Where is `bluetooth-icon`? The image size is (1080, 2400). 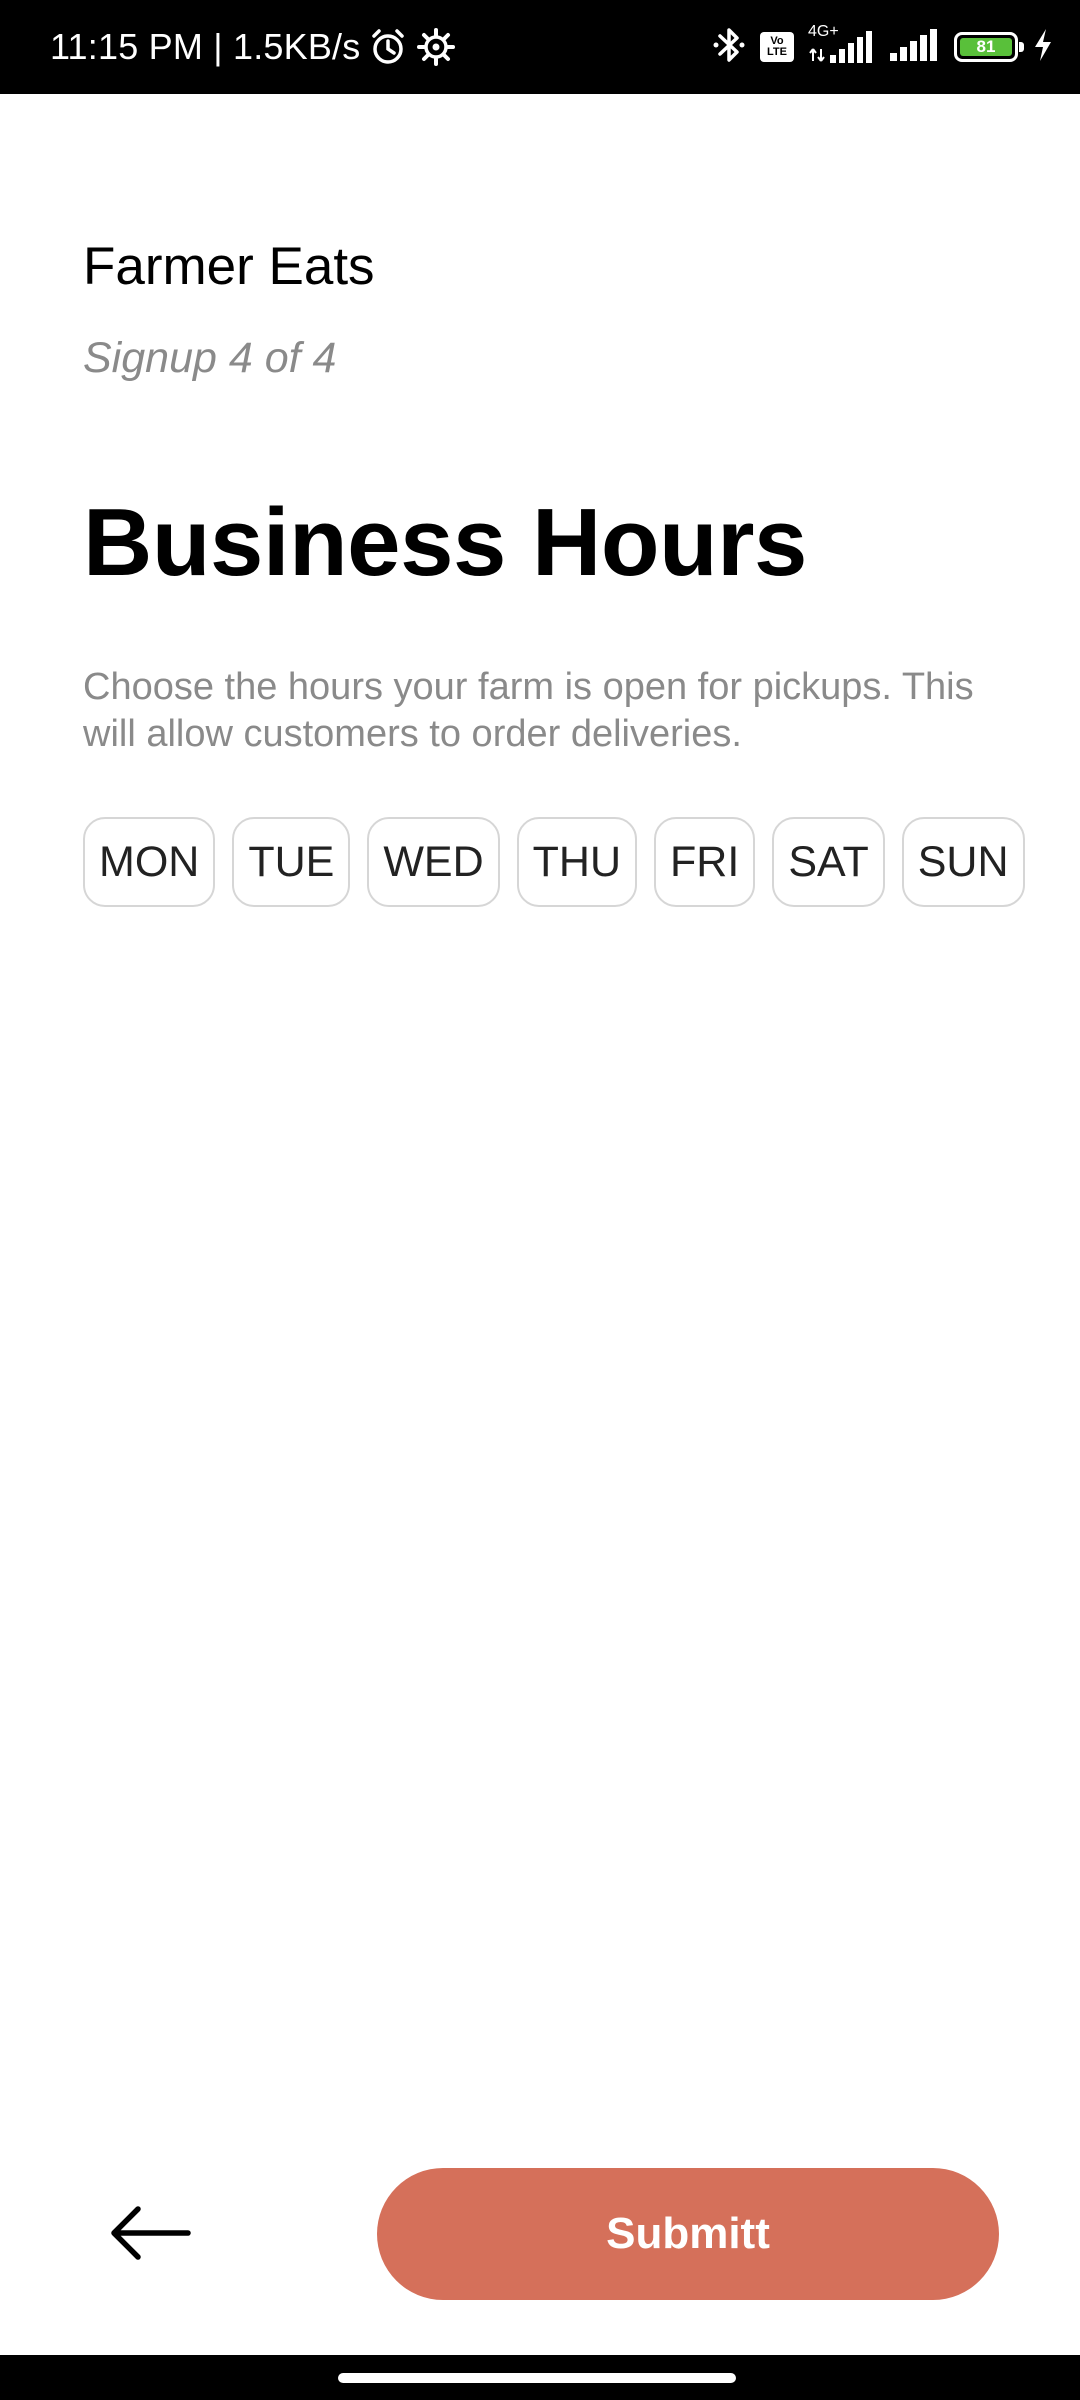
bluetooth-icon is located at coordinates (729, 47).